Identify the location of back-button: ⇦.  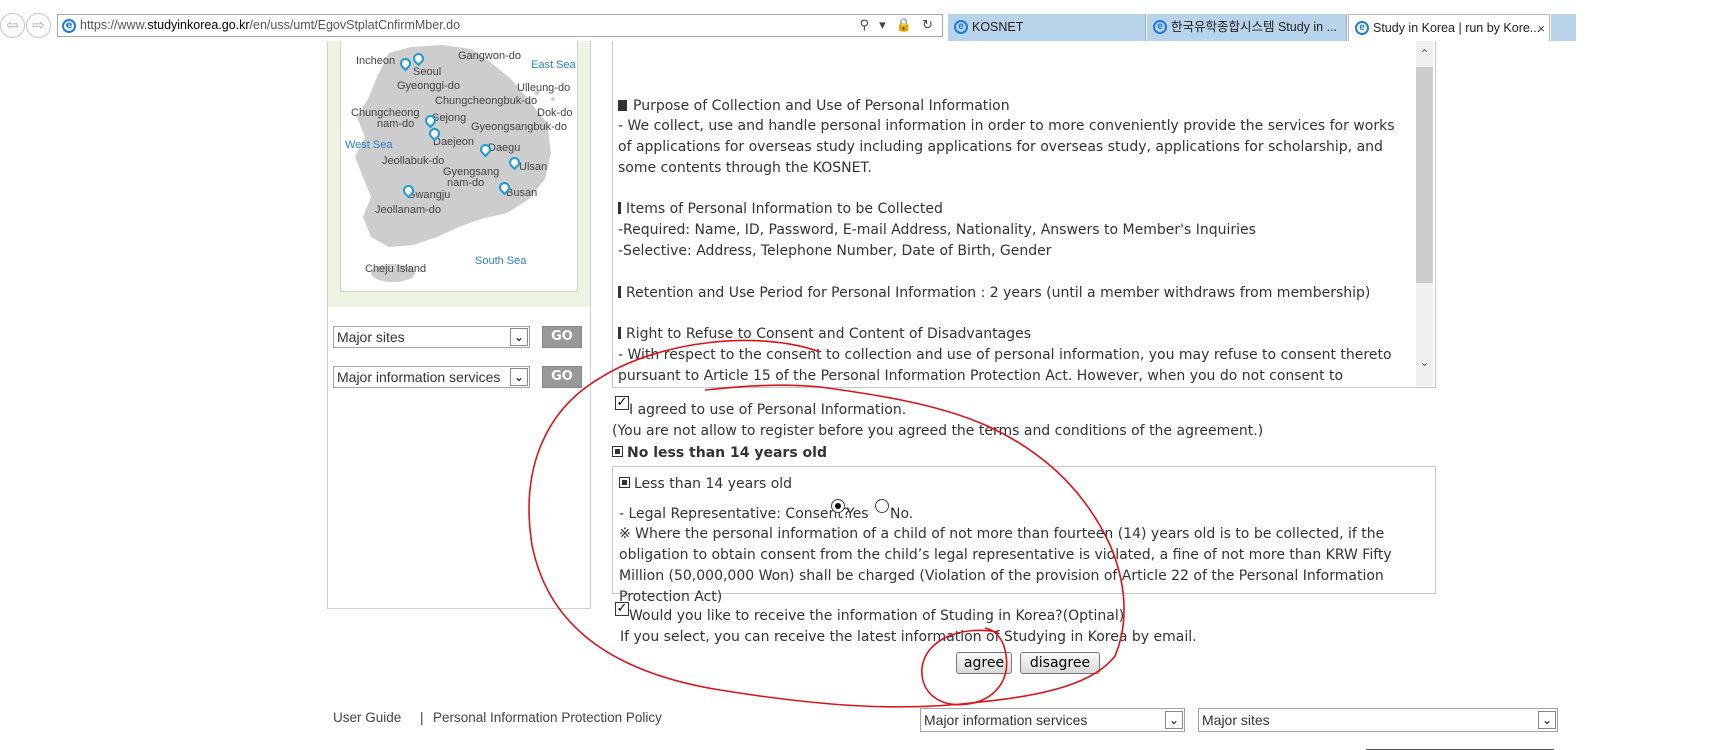
(12, 25).